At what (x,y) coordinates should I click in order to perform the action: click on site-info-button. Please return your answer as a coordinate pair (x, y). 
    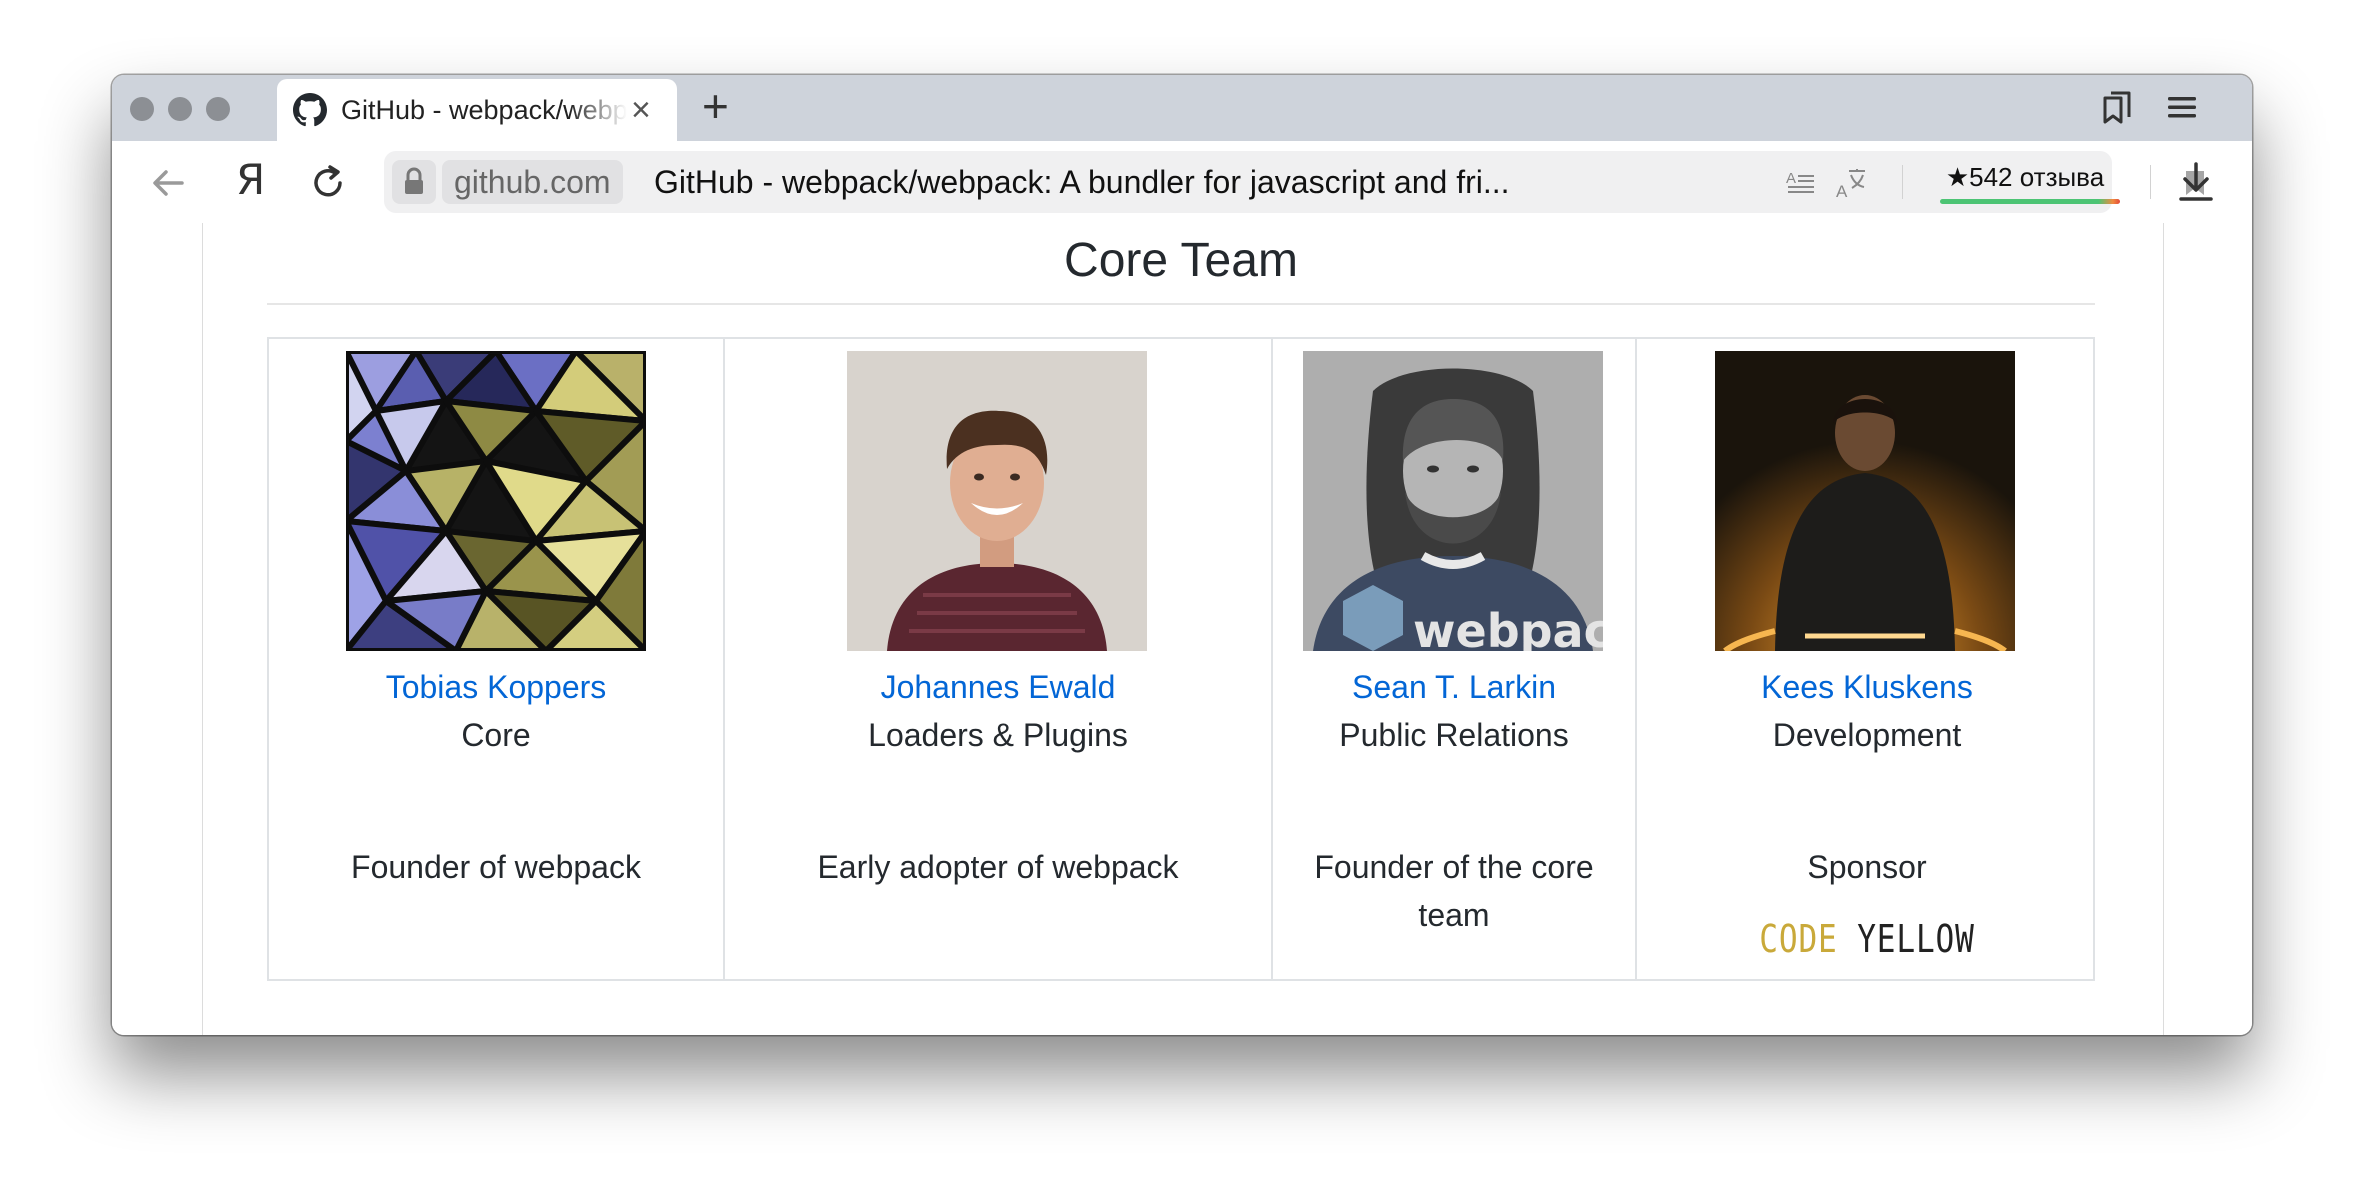
    Looking at the image, I should click on (414, 182).